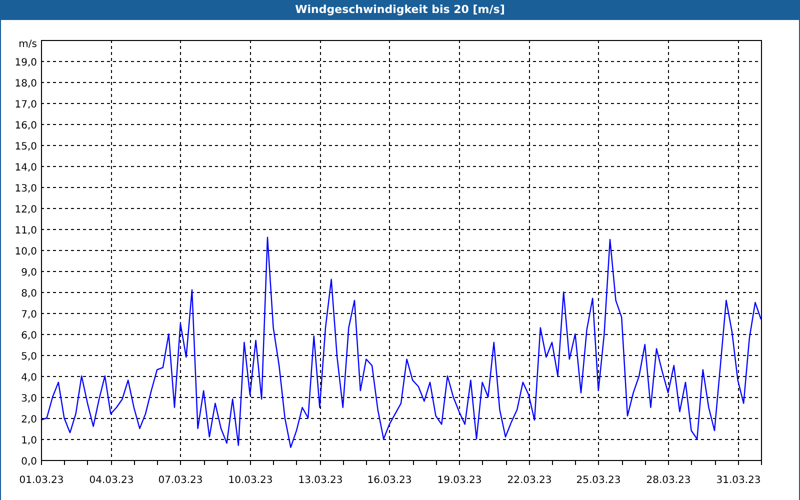 This screenshot has width=800, height=500. Describe the element at coordinates (25, 252) in the screenshot. I see `y-axis-label: 10,0` at that location.